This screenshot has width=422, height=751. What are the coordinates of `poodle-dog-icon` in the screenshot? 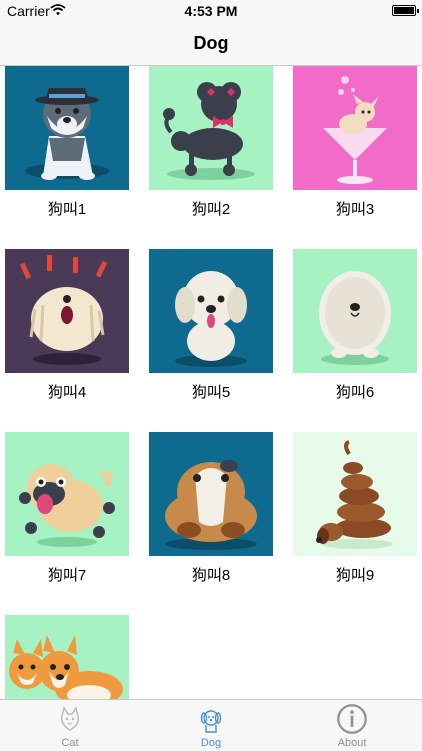 It's located at (211, 128).